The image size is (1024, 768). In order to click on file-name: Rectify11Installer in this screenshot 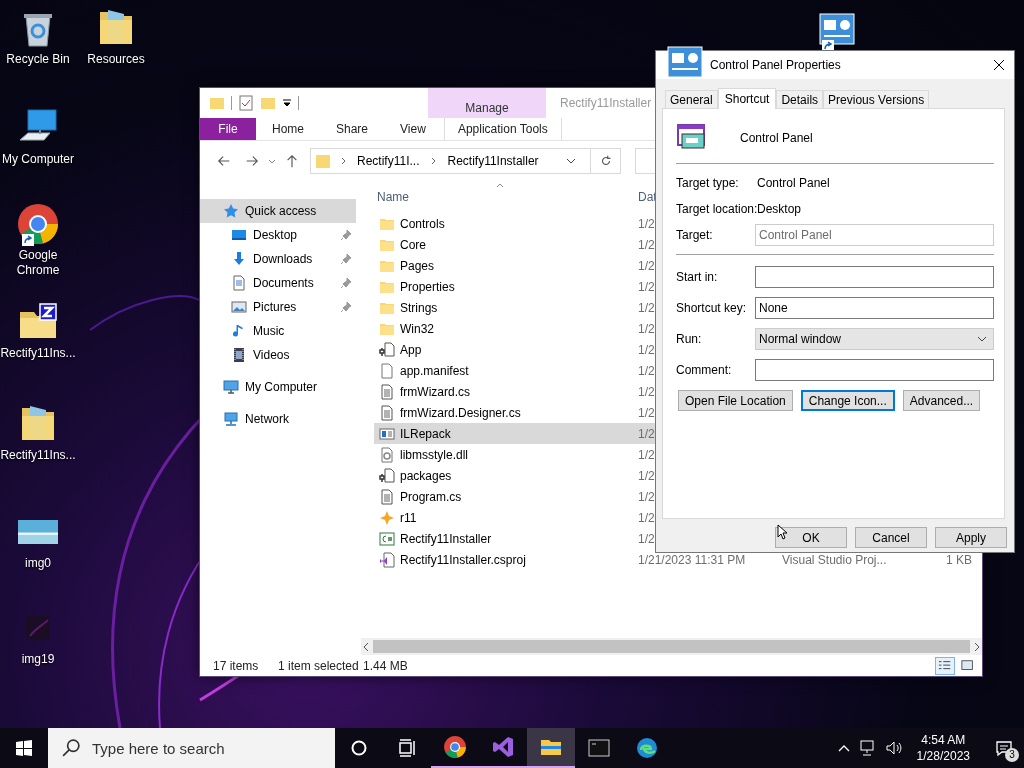, I will do `click(446, 538)`.